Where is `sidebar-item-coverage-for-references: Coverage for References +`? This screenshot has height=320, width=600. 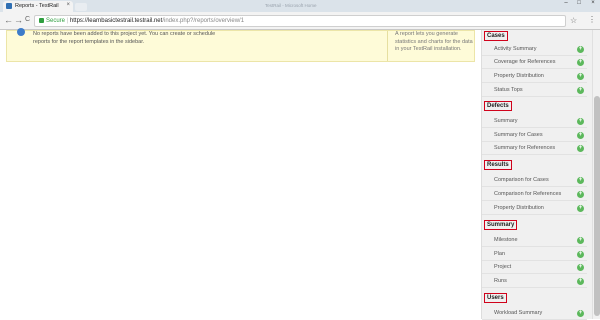 sidebar-item-coverage-for-references: Coverage for References + is located at coordinates (534, 62).